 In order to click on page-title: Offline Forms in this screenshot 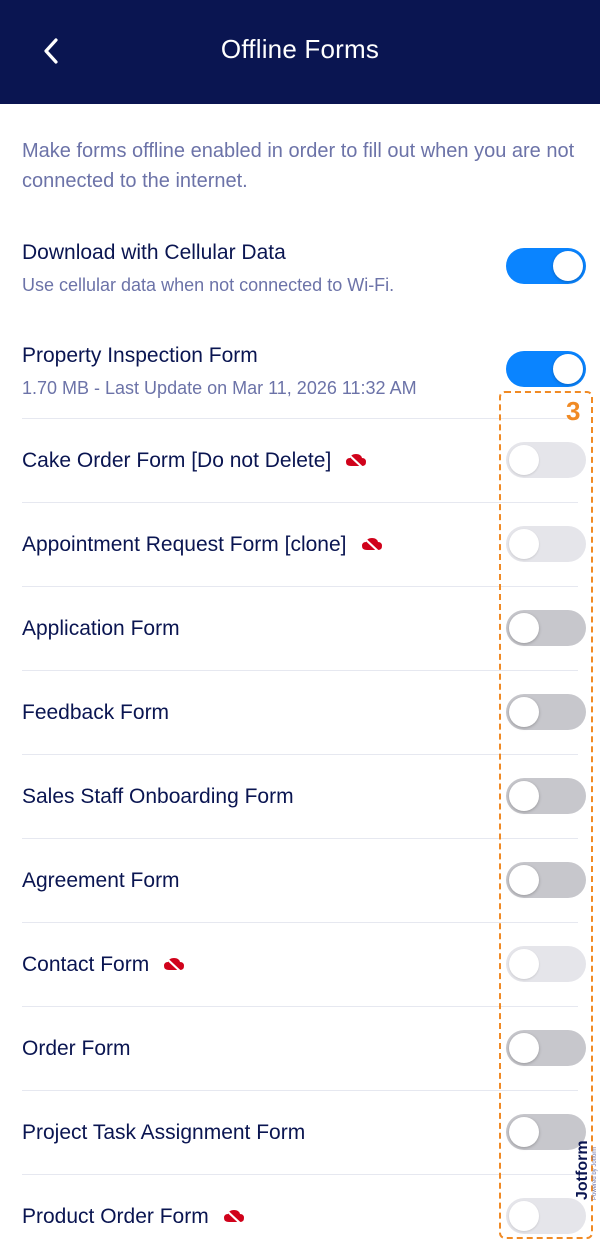, I will do `click(300, 49)`.